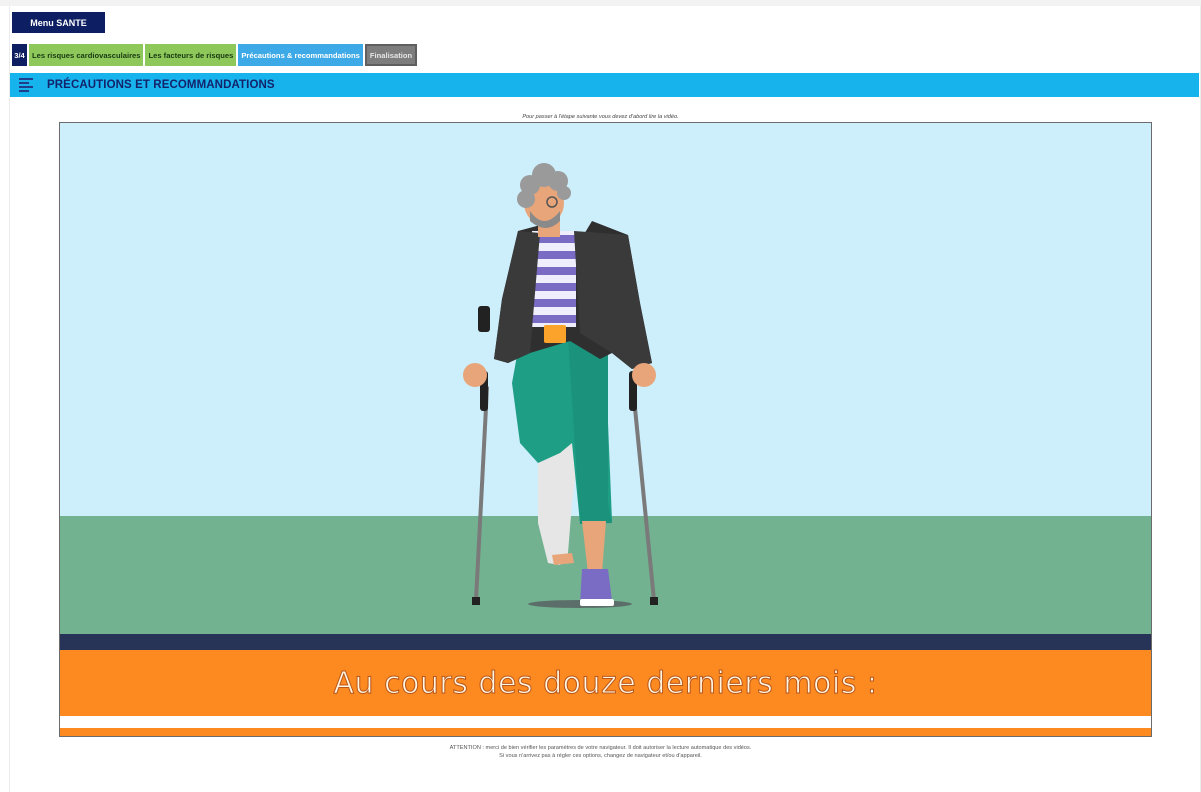  What do you see at coordinates (26, 85) in the screenshot?
I see `list-icon` at bounding box center [26, 85].